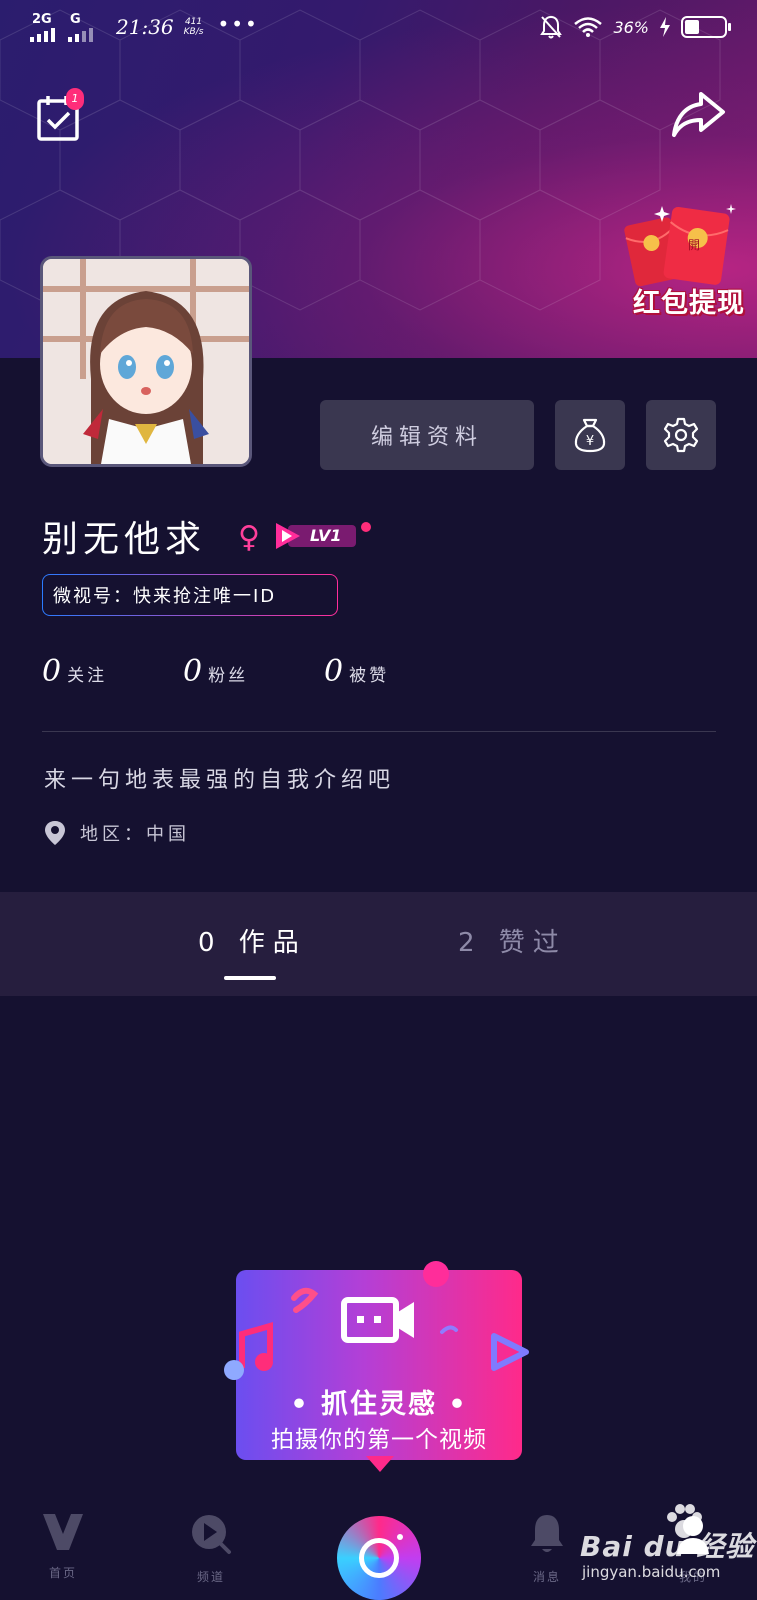 This screenshot has height=1600, width=757. What do you see at coordinates (694, 245) in the screenshot?
I see `red-packet-sign: 開` at bounding box center [694, 245].